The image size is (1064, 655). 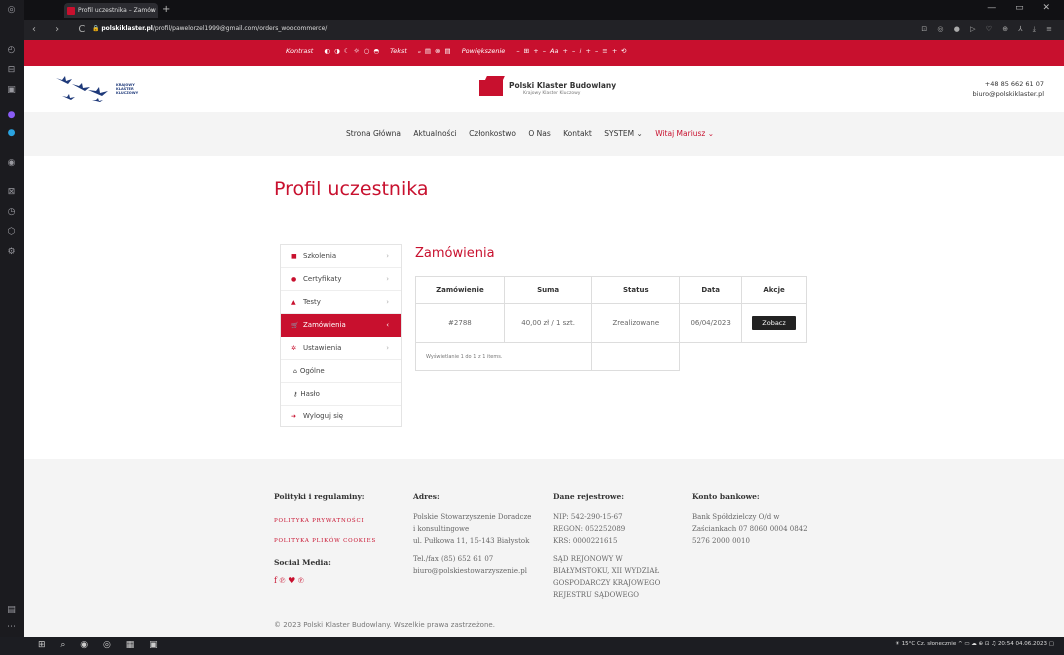 What do you see at coordinates (62, 29) in the screenshot?
I see `navigation-buttons: ‹ › C` at bounding box center [62, 29].